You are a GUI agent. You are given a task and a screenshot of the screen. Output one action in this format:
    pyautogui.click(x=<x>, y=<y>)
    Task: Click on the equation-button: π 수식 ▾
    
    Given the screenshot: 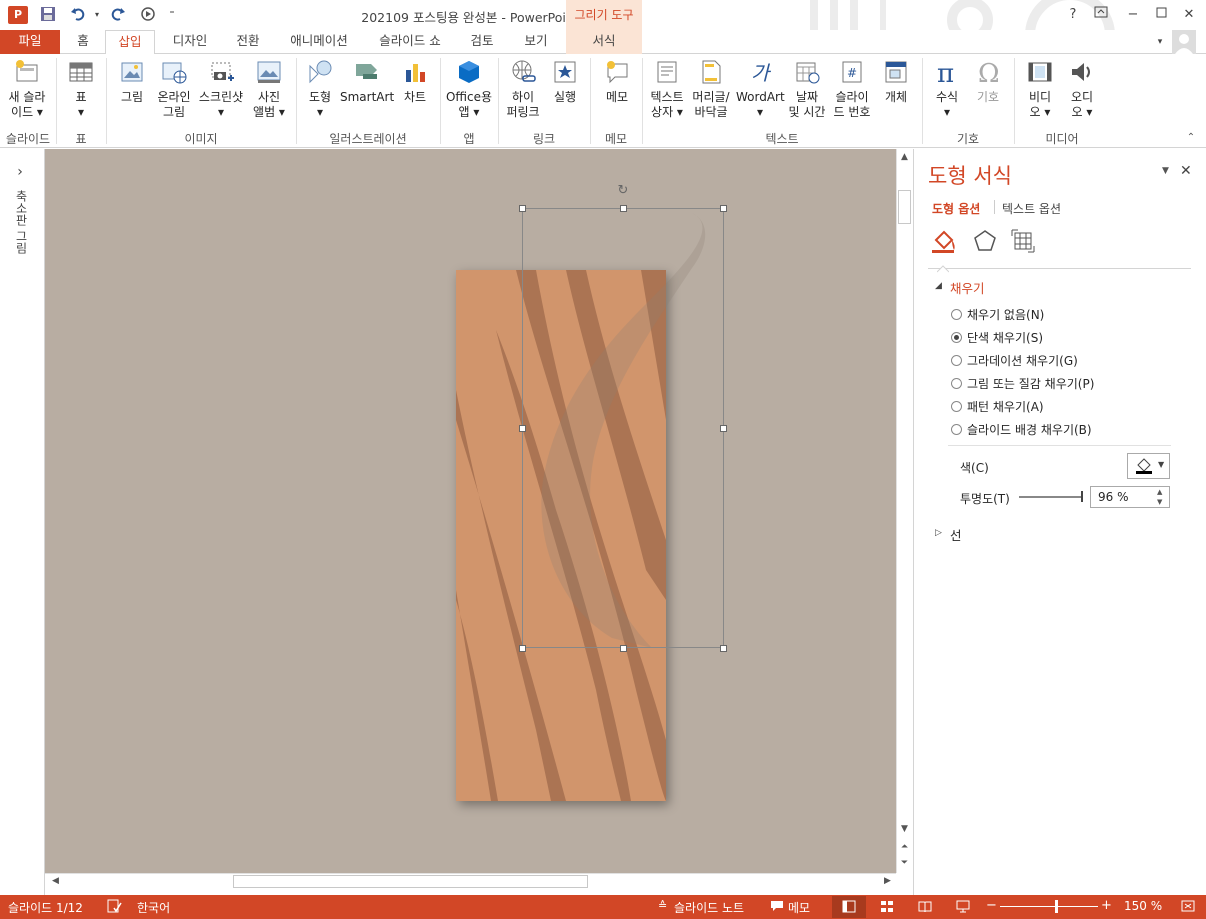 What is the action you would take?
    pyautogui.click(x=947, y=89)
    